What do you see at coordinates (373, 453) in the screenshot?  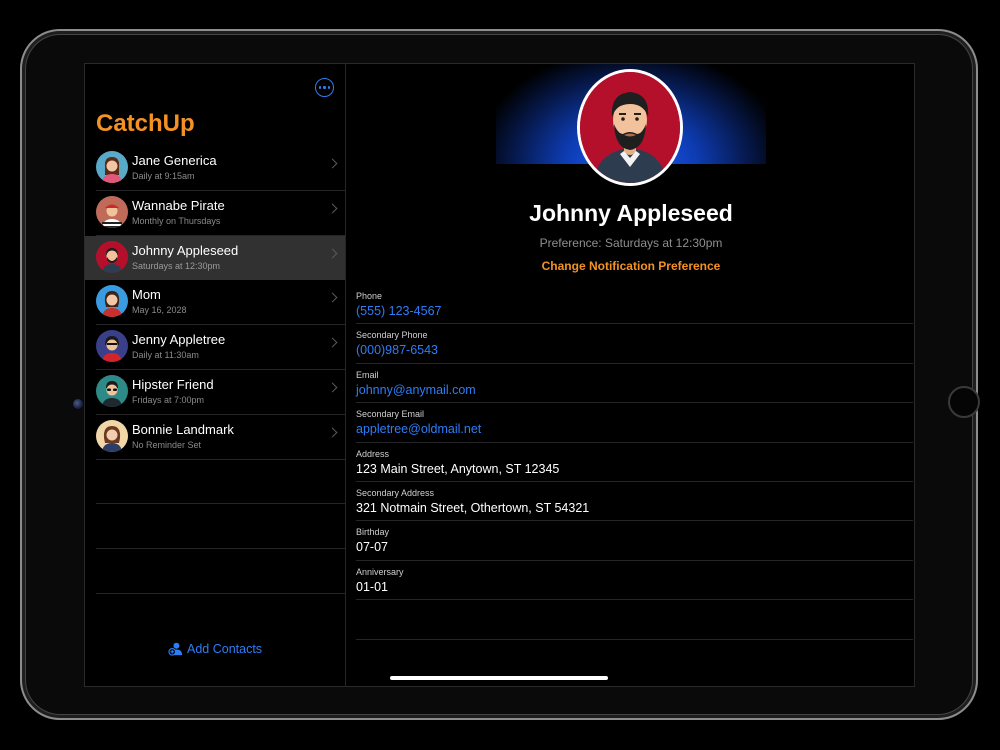 I see `field-label: Address` at bounding box center [373, 453].